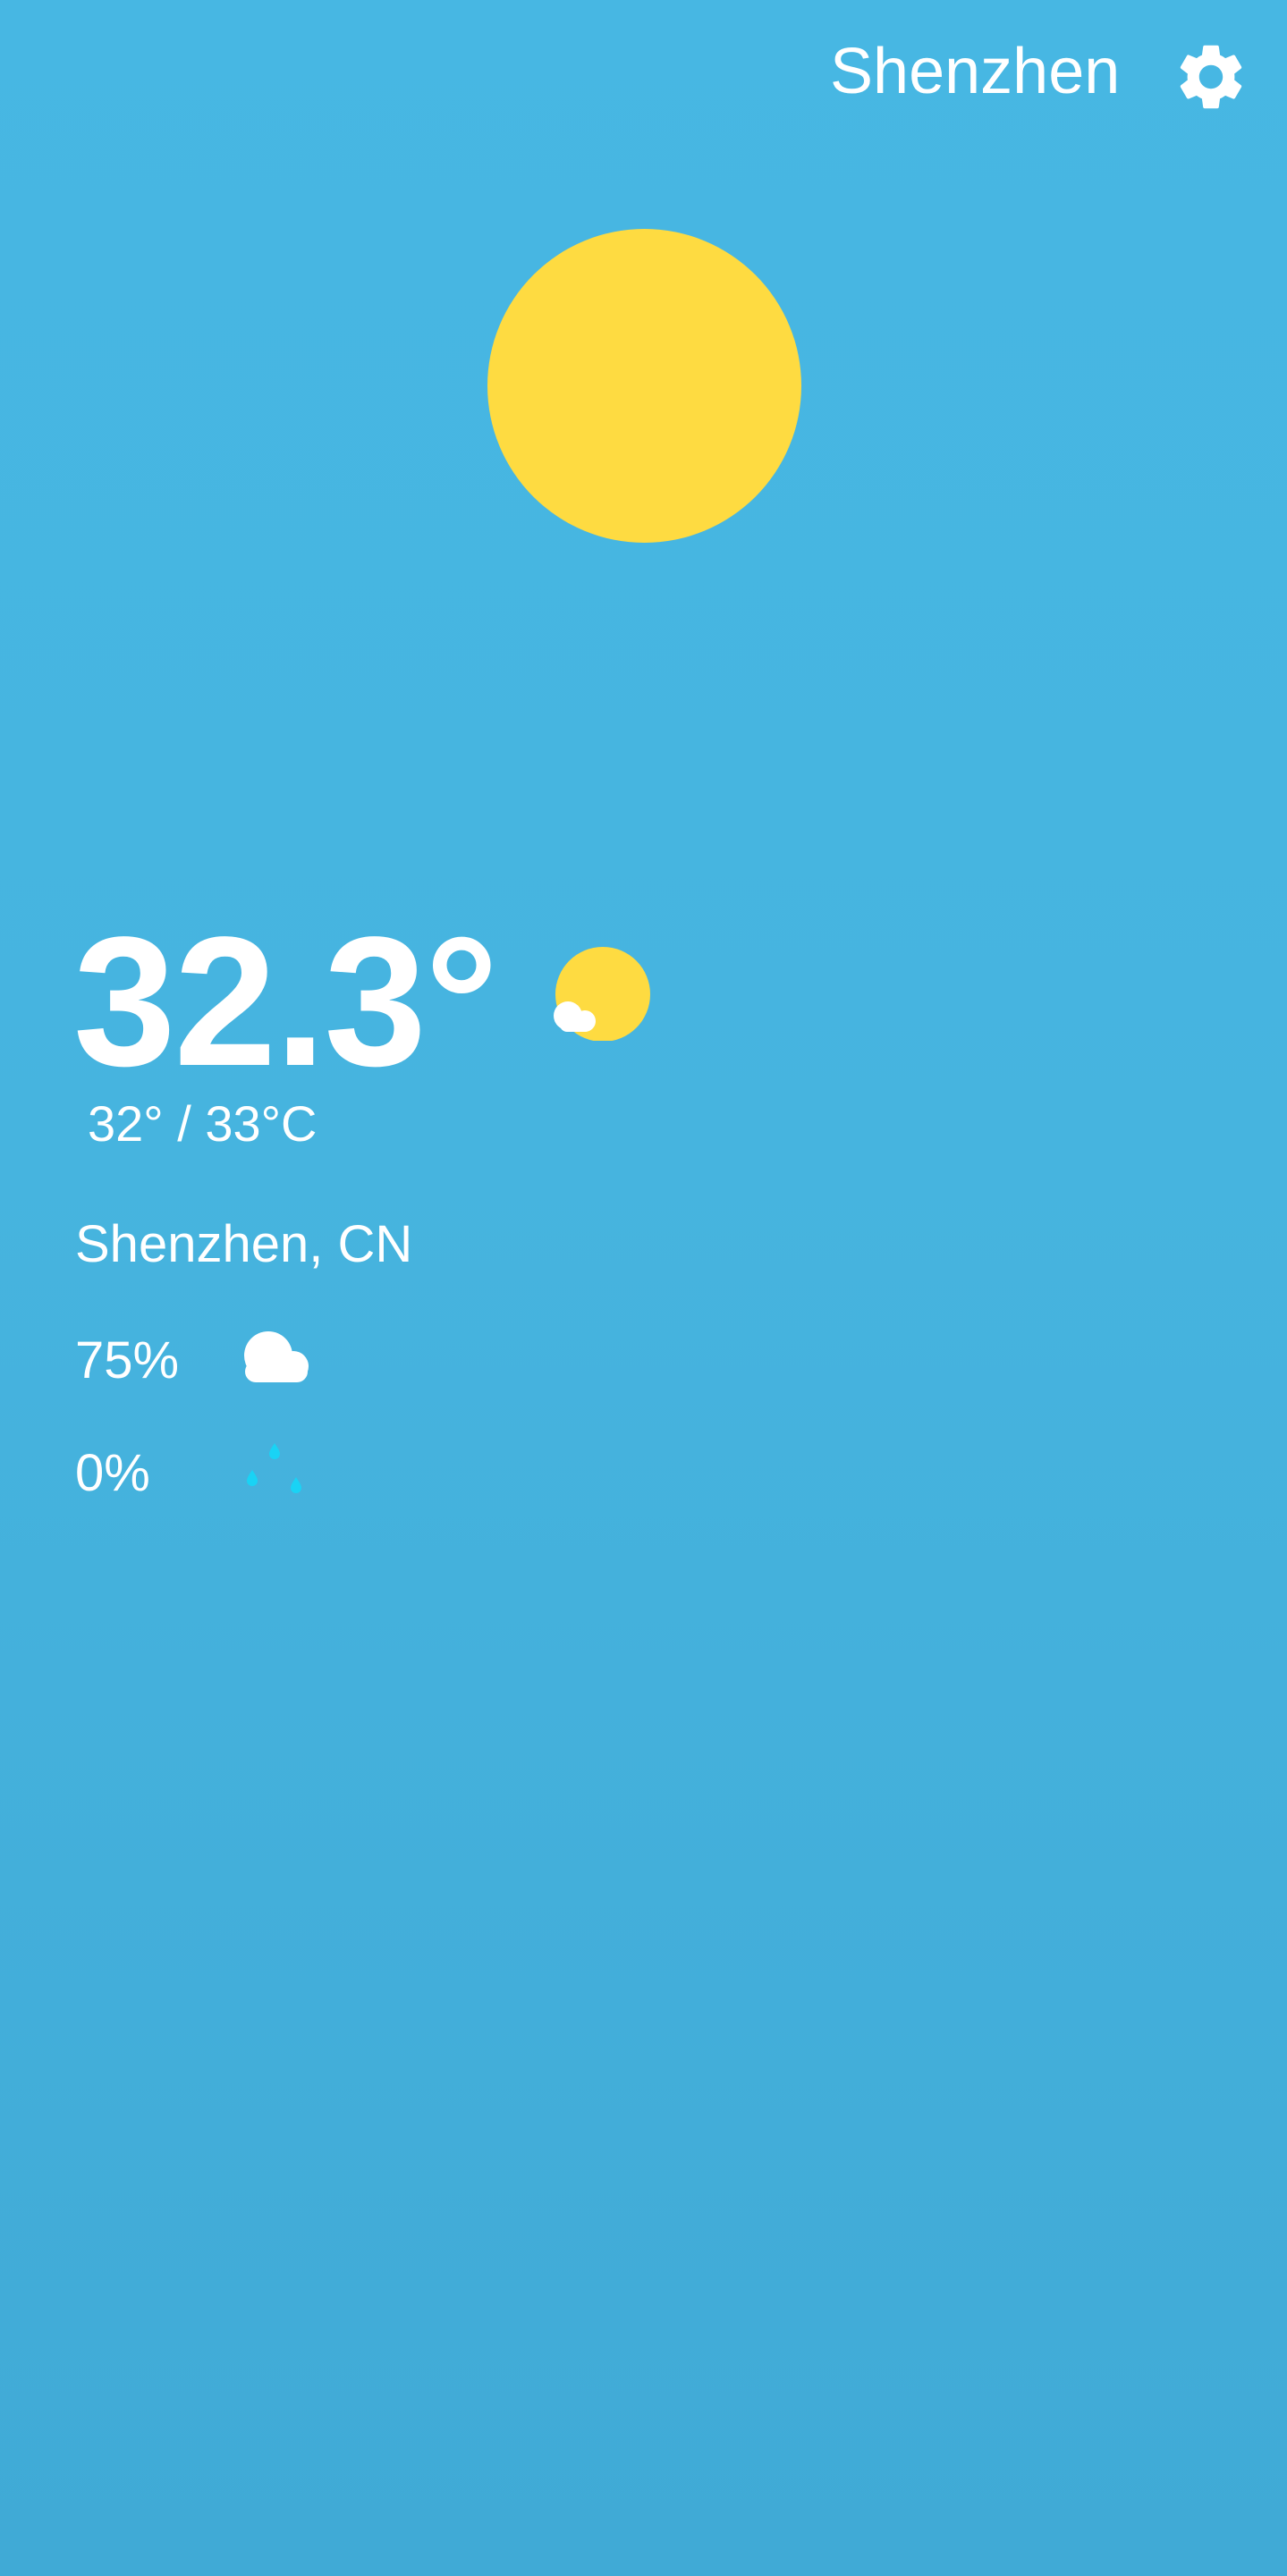 The width and height of the screenshot is (1287, 2576). Describe the element at coordinates (285, 1001) in the screenshot. I see `current-temperature: 32.3°` at that location.